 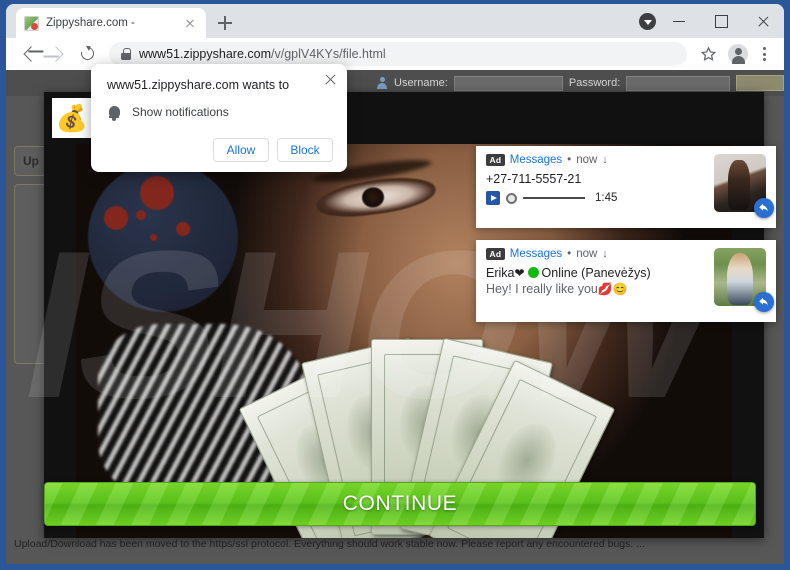 What do you see at coordinates (421, 83) in the screenshot?
I see `username-label: Username:` at bounding box center [421, 83].